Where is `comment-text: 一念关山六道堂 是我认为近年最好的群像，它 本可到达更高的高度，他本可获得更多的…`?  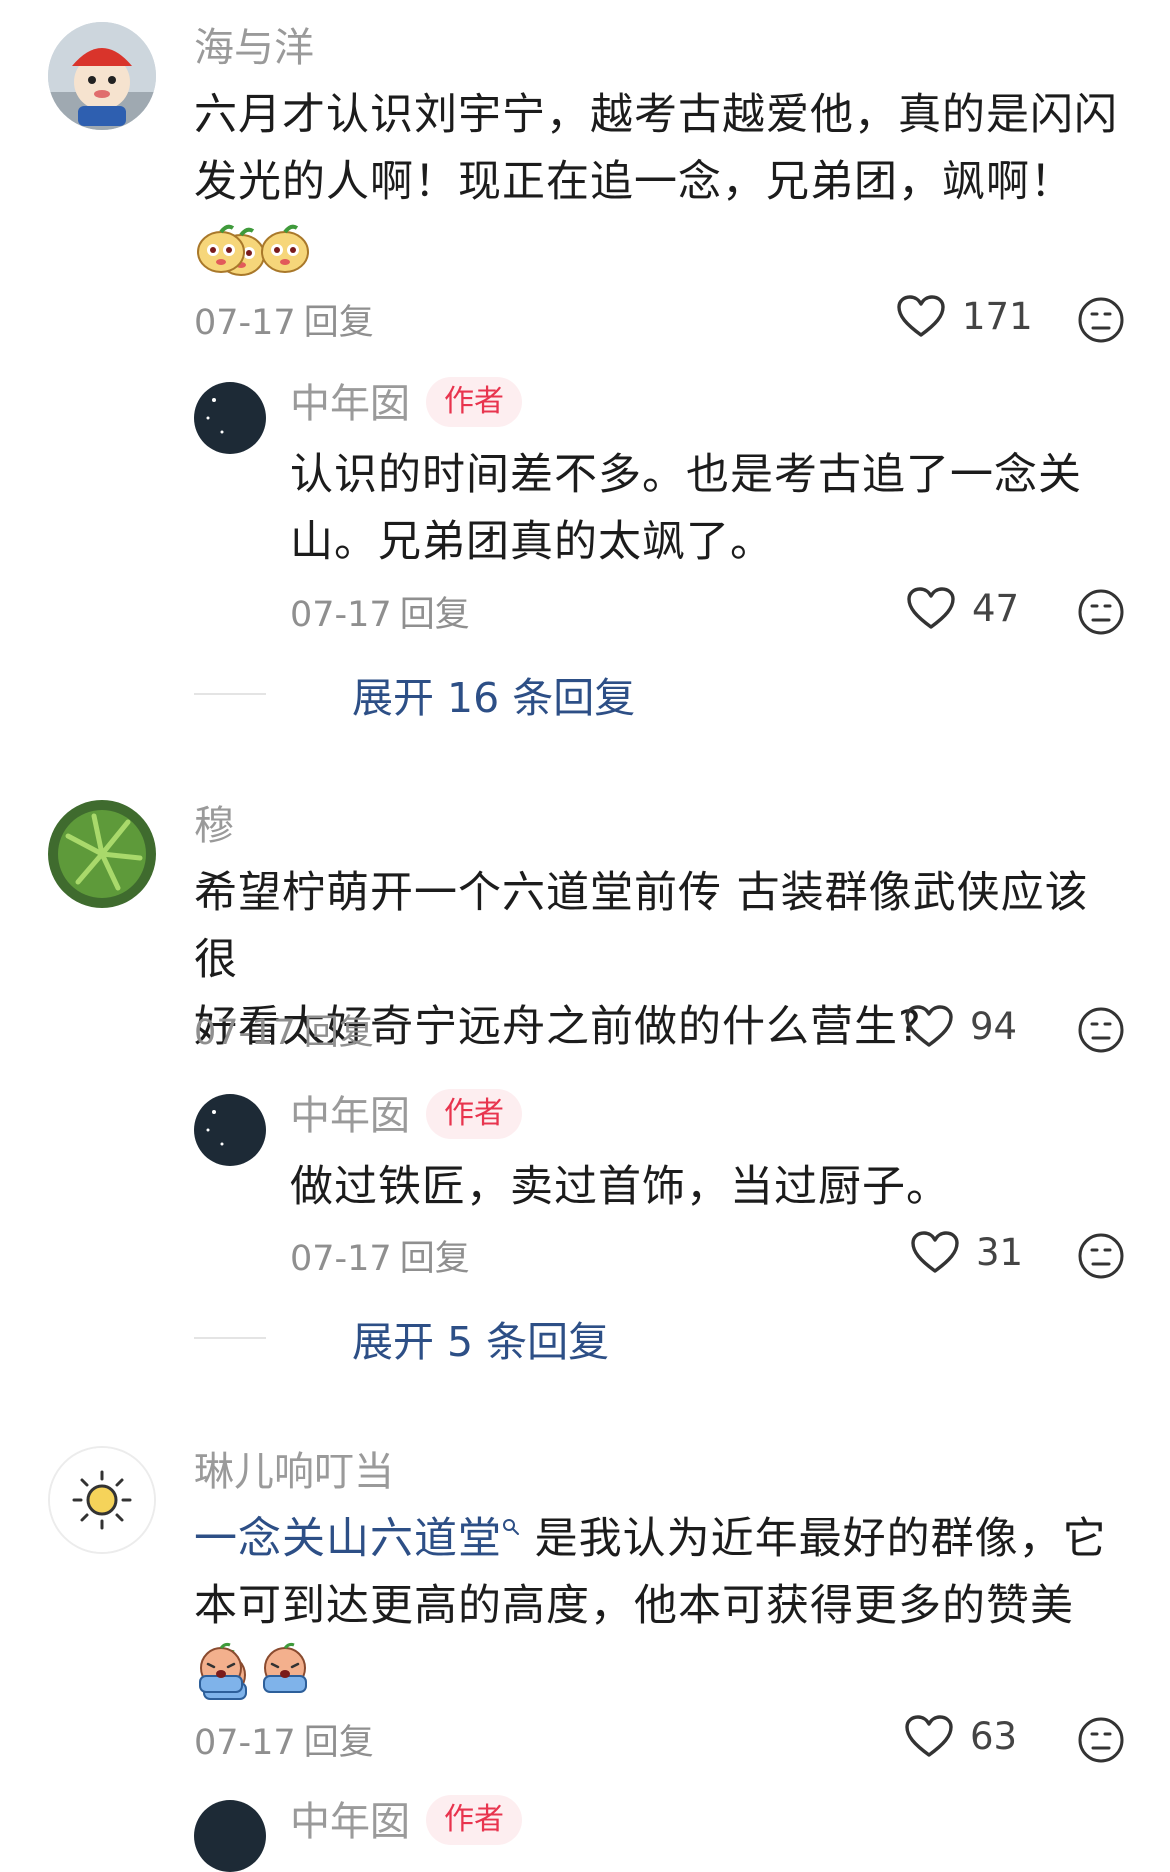
comment-text: 一念关山六道堂 是我认为近年最好的群像，它 本可到达更高的高度，他本可获得更多的… is located at coordinates (659, 1606).